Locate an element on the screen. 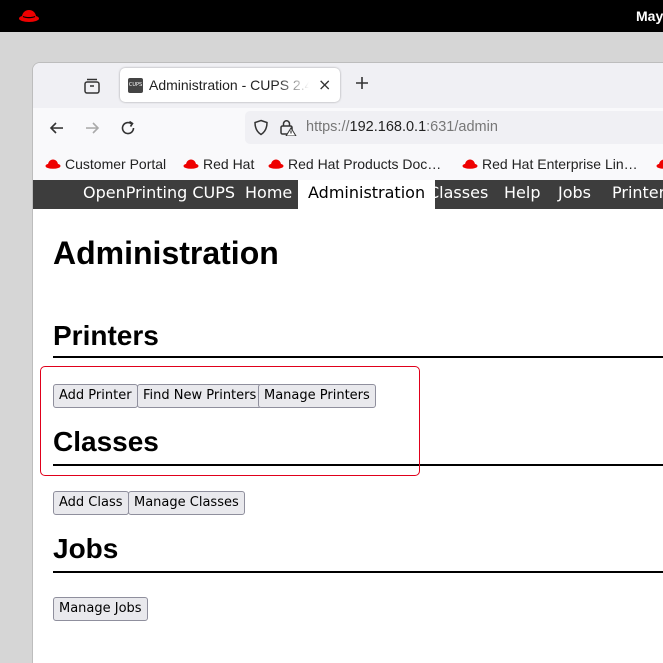  navigation-toolbar: https://192.168.0.1:631/admin is located at coordinates (348, 128).